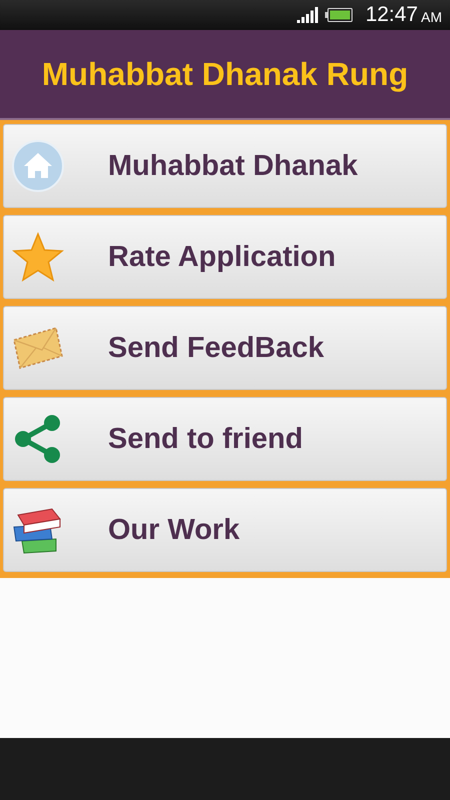  I want to click on signal-icon, so click(308, 15).